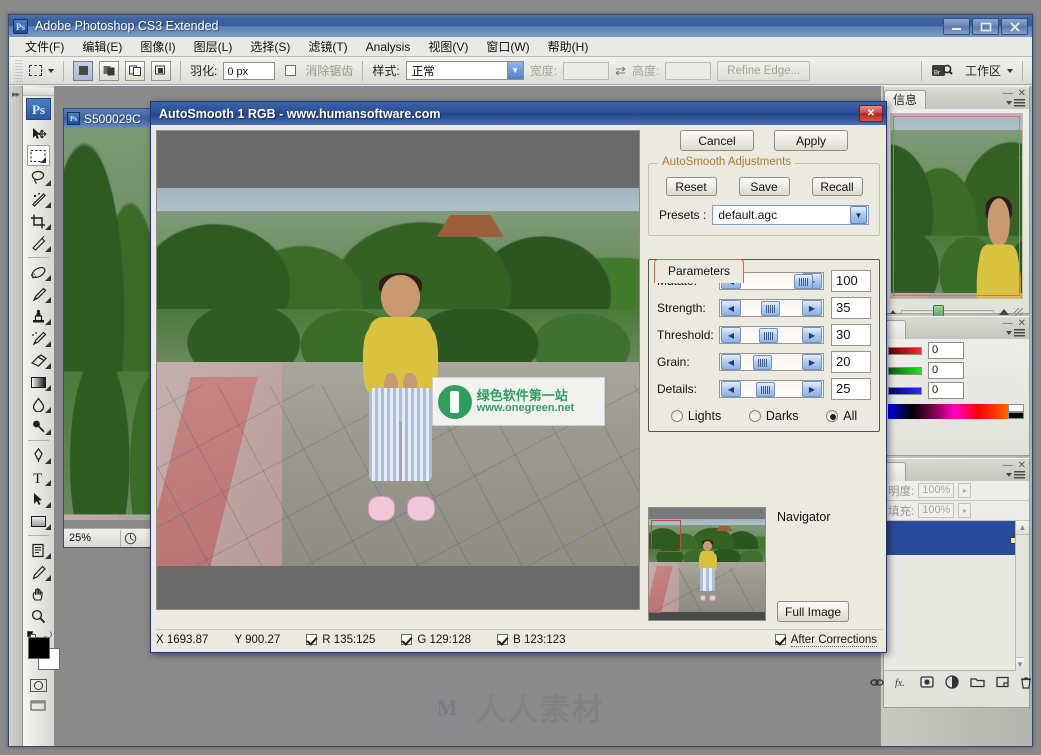 The height and width of the screenshot is (755, 1041). Describe the element at coordinates (1020, 664) in the screenshot. I see `scroll-down-icon: ▼` at that location.